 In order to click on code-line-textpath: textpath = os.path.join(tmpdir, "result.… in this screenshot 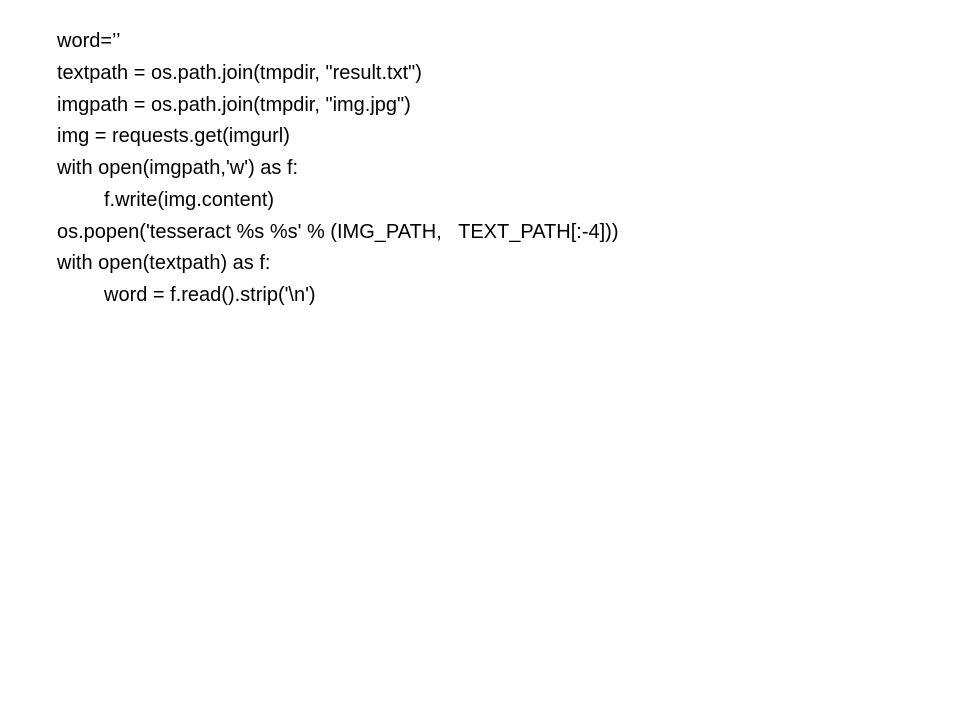, I will do `click(239, 72)`.